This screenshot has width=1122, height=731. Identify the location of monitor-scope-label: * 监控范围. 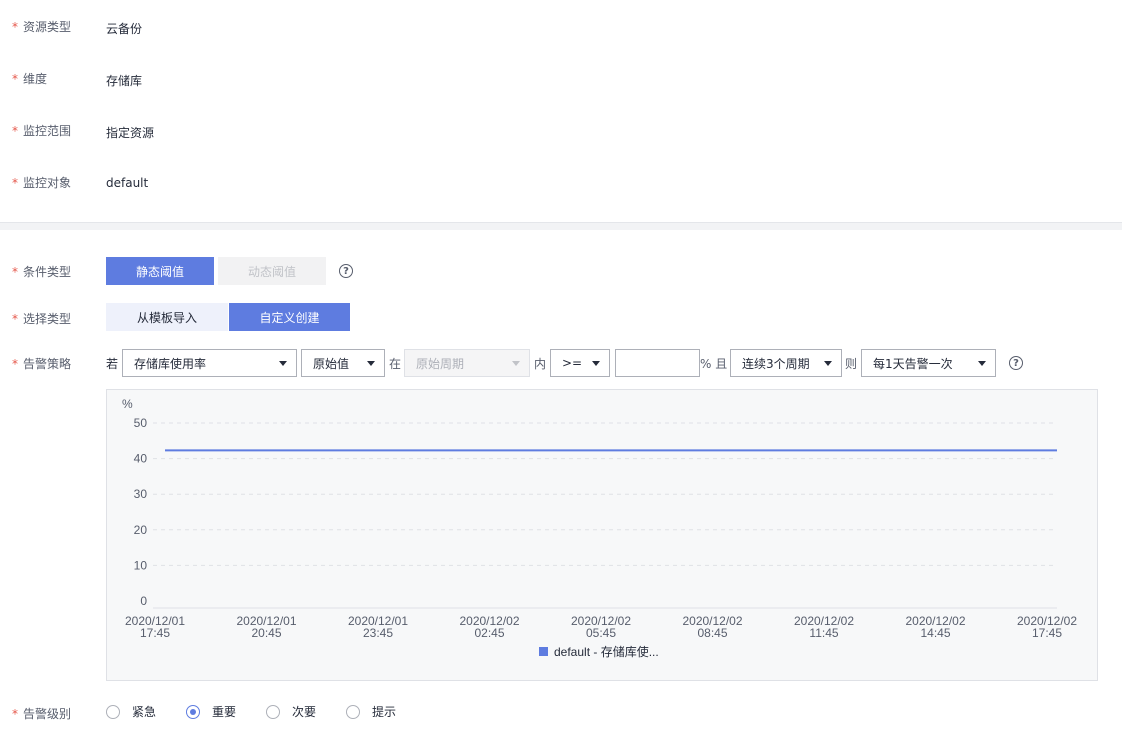
(41, 130).